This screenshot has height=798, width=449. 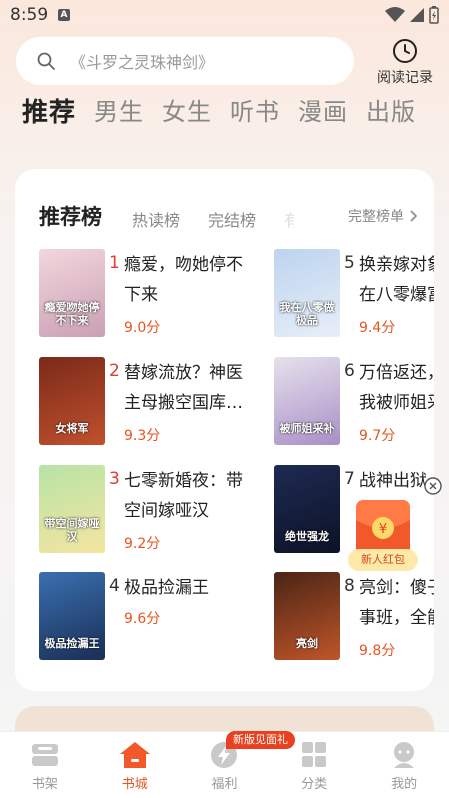 What do you see at coordinates (114, 263) in the screenshot?
I see `rank-number: 1` at bounding box center [114, 263].